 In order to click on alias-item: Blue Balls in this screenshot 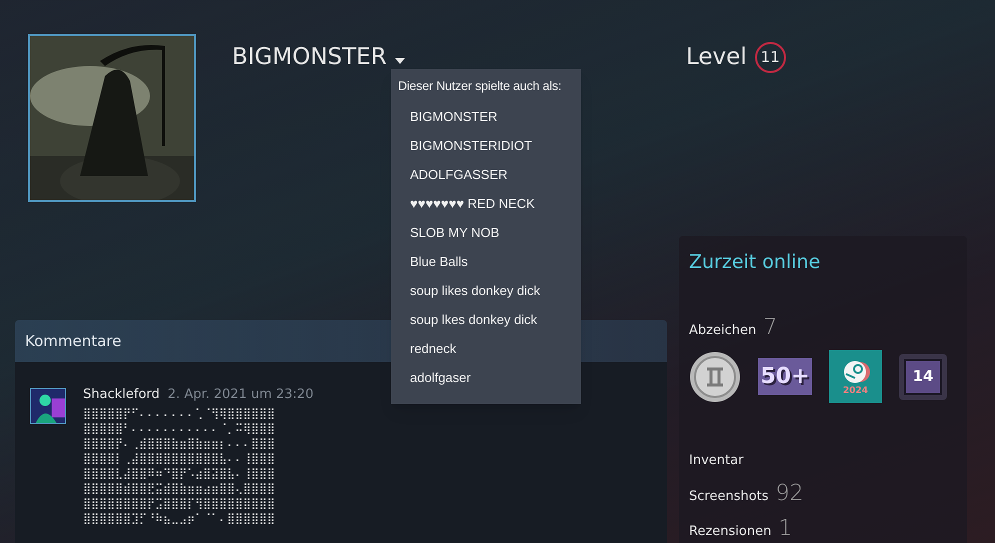, I will do `click(439, 261)`.